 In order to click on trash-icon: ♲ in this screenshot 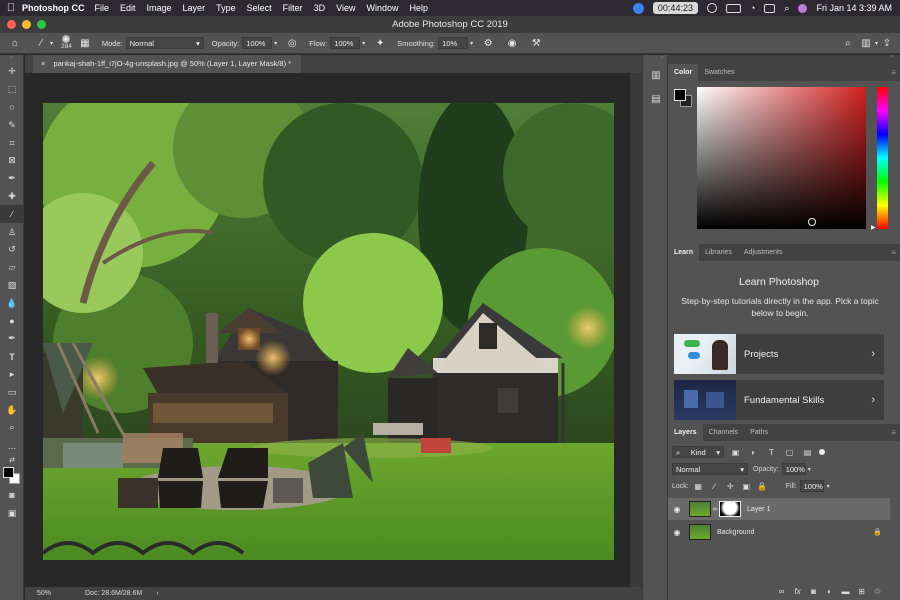, I will do `click(877, 591)`.